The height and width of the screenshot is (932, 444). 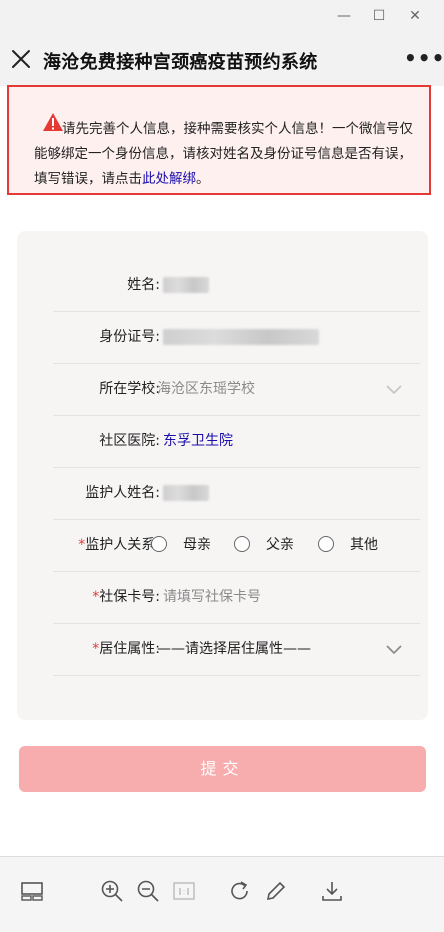 I want to click on nav-bar: 海沧免费接种宫颈癌疫苗预约系统 •••, so click(x=222, y=60).